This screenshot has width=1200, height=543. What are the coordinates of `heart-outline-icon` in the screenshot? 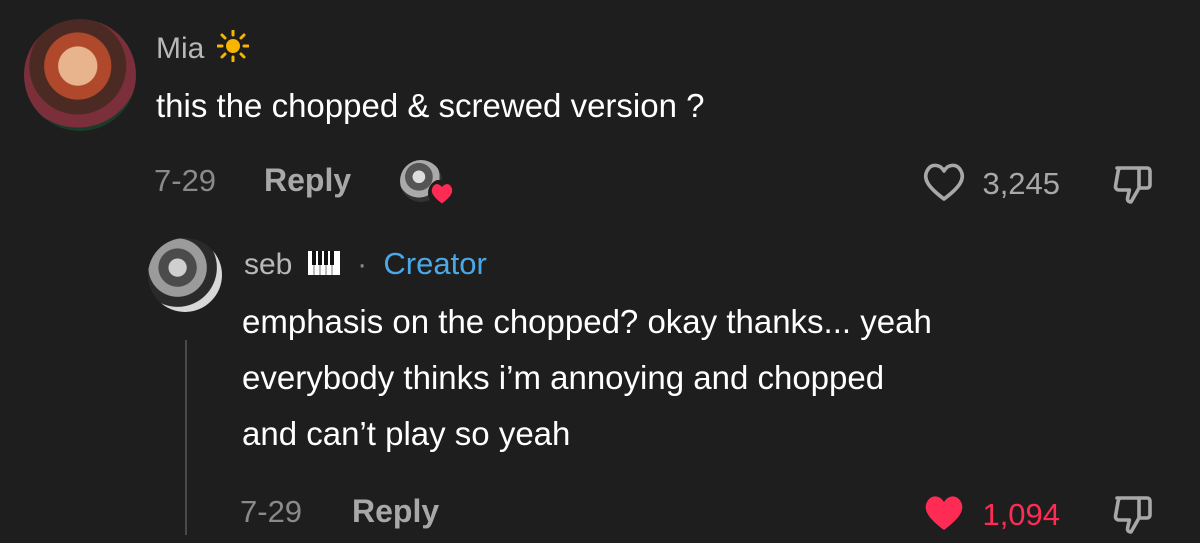 It's located at (944, 183).